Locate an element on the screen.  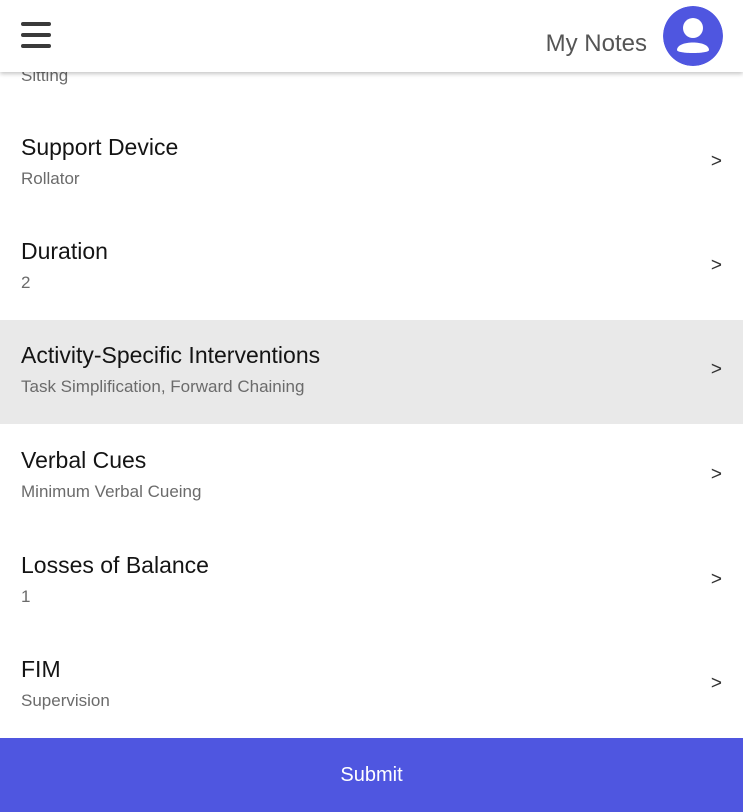
list-item-title: Verbal Cues is located at coordinates (84, 460).